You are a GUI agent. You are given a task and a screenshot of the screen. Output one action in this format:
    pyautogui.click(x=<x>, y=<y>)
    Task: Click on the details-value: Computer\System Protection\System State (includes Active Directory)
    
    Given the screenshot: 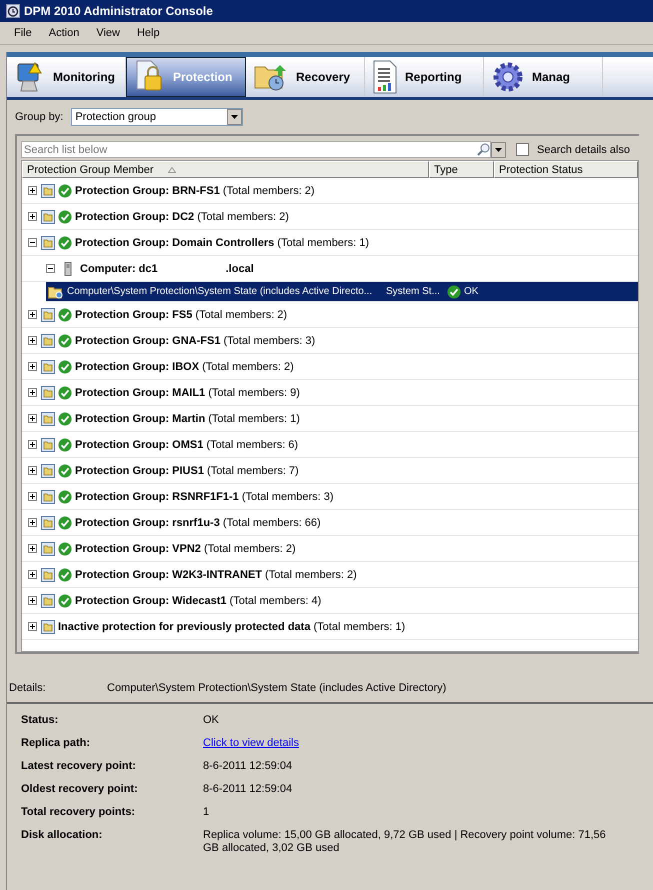 What is the action you would take?
    pyautogui.click(x=276, y=688)
    